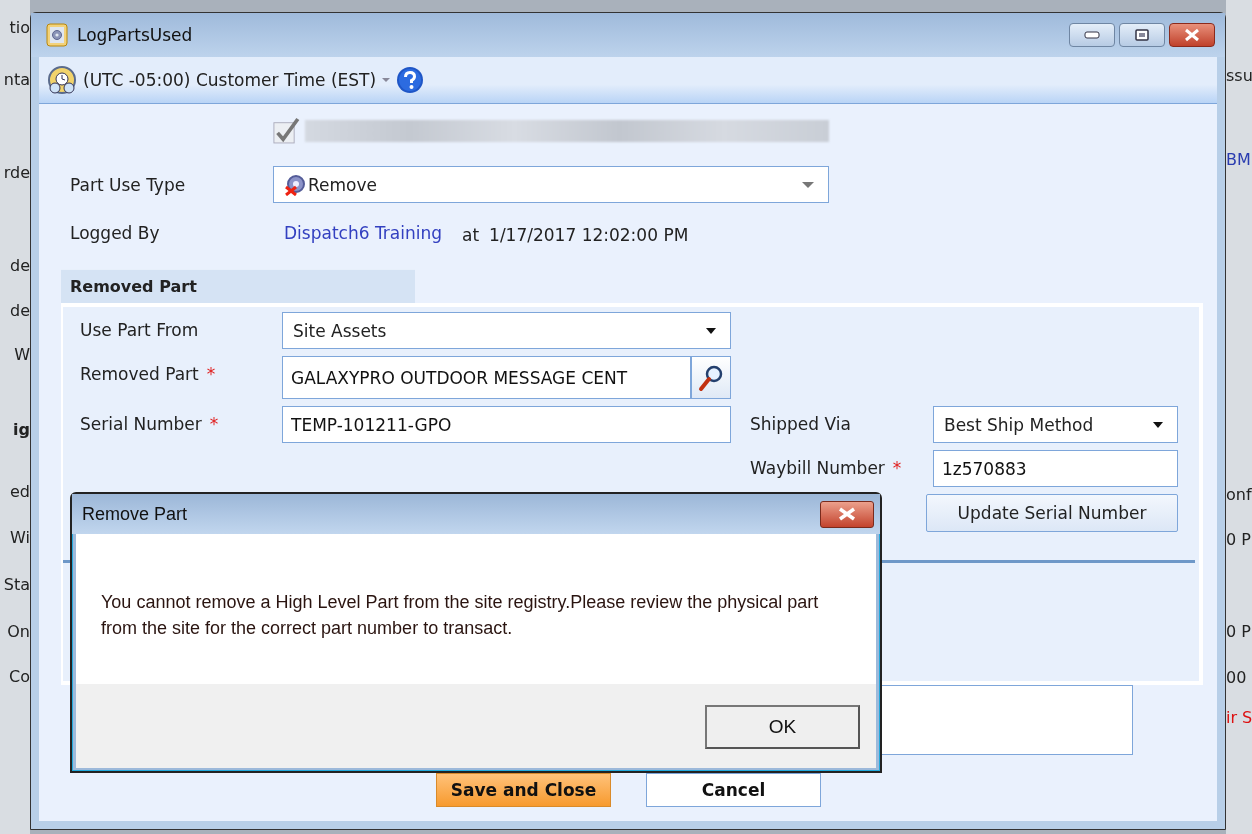  Describe the element at coordinates (782, 727) in the screenshot. I see `ok-button: OK` at that location.